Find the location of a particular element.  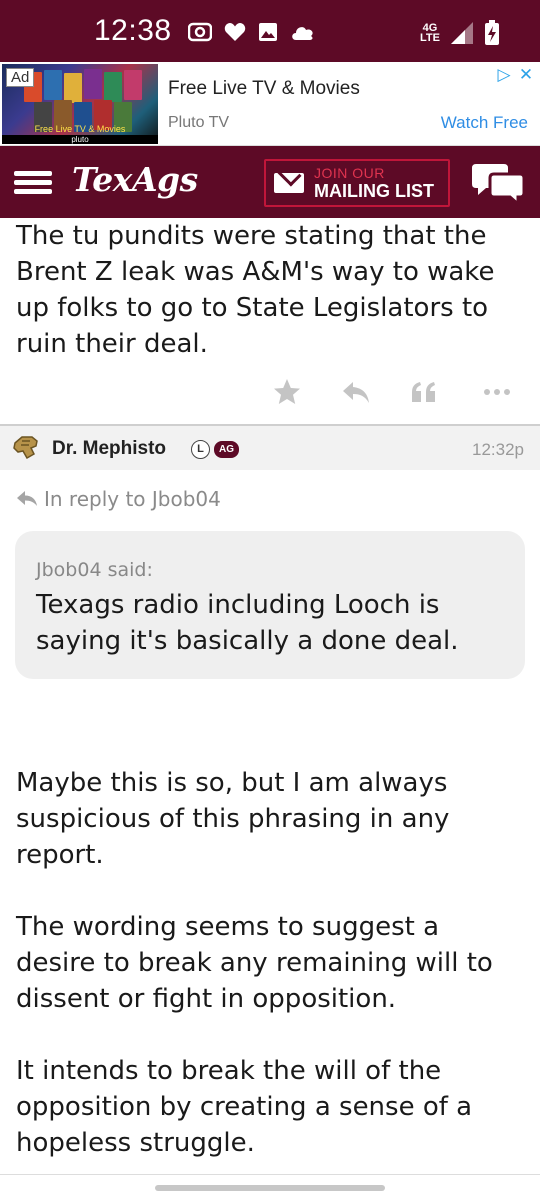

post-header: Dr. Mephisto L AG 12:32p is located at coordinates (270, 448).